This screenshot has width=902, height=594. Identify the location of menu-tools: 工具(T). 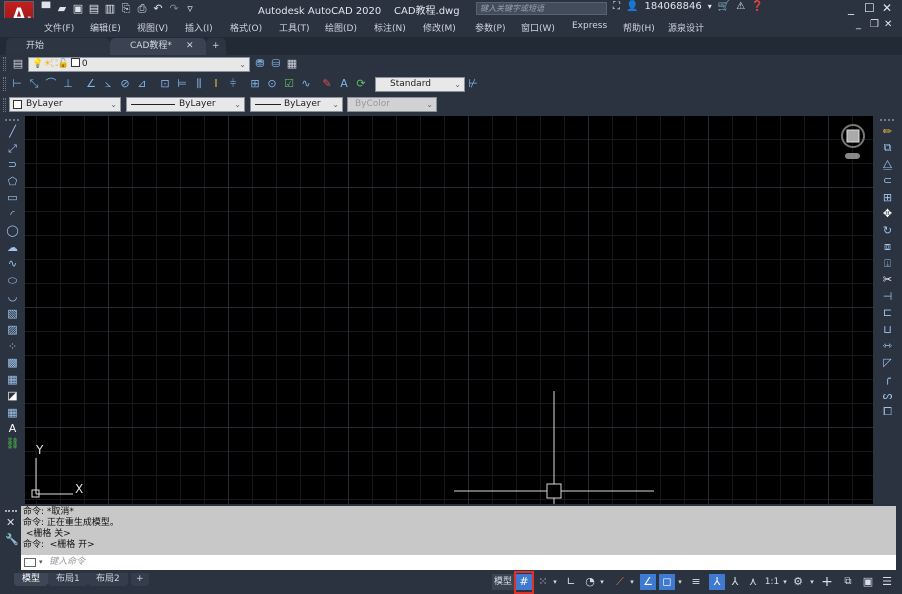
(294, 27).